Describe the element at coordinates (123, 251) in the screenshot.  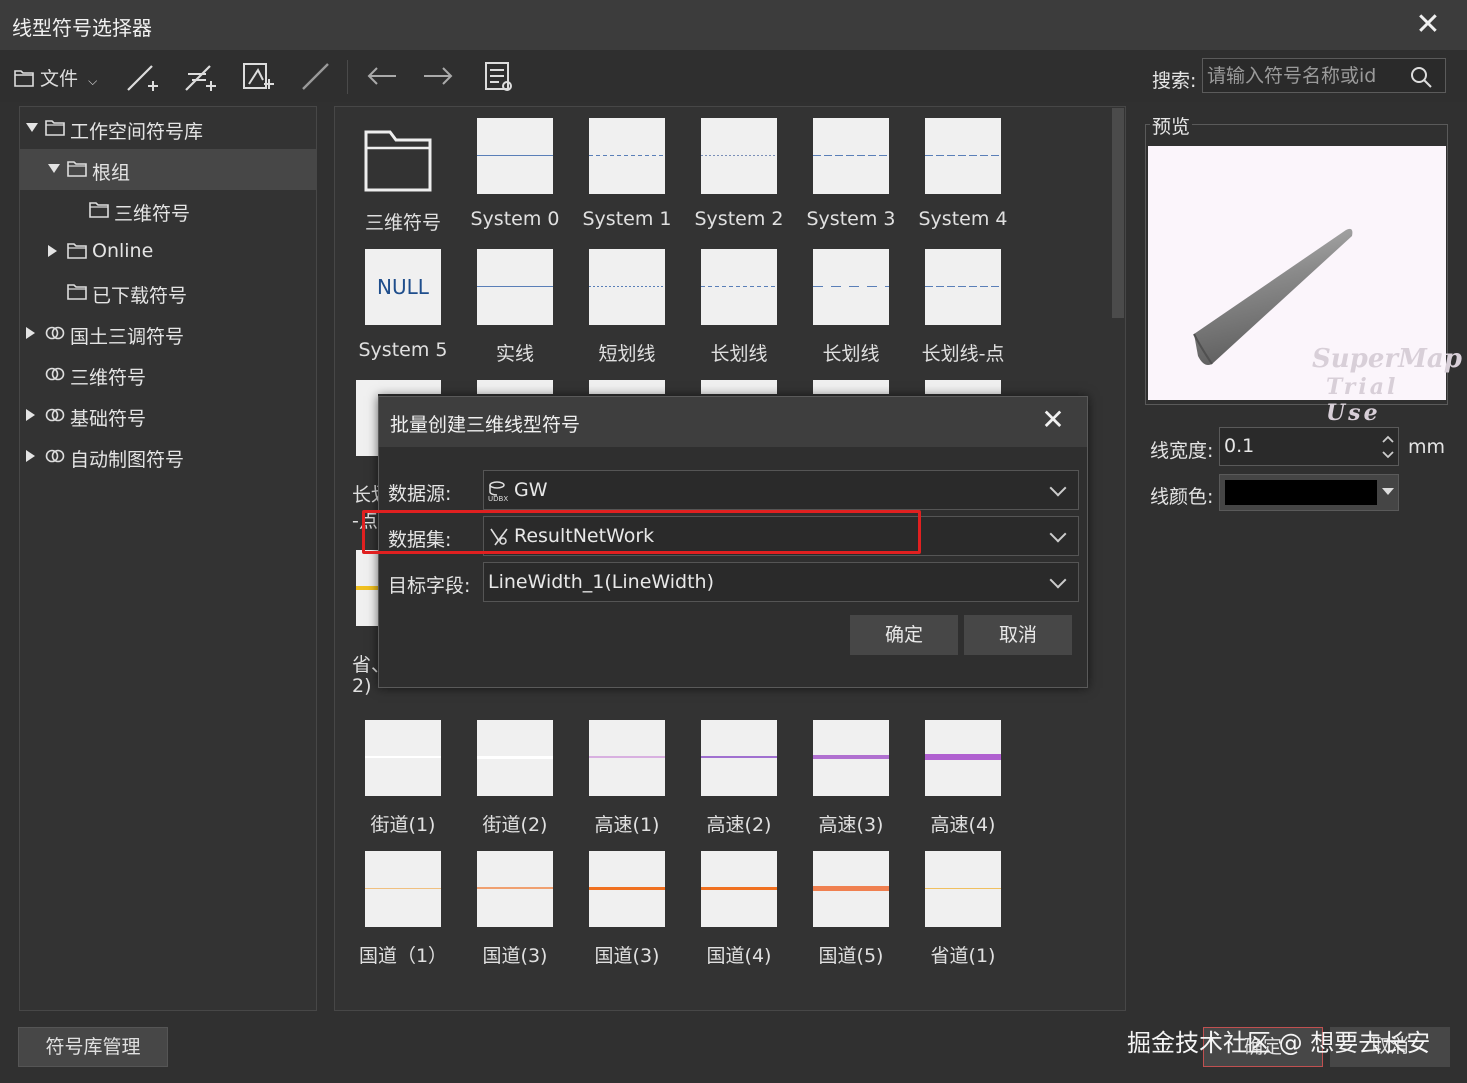
I see `tree-item-label: Online` at that location.